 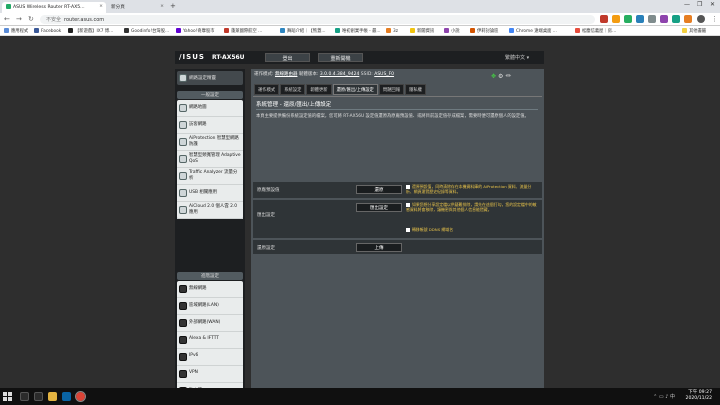 What do you see at coordinates (287, 57) in the screenshot?
I see `logout-button: 登出` at bounding box center [287, 57].